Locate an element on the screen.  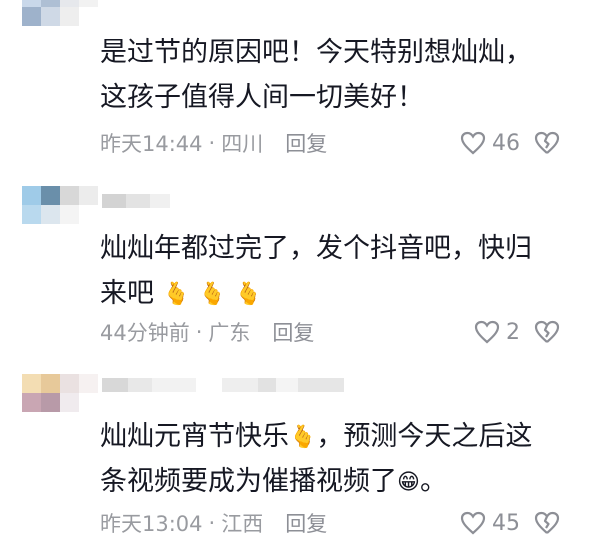
comment-line: 是过节的原因吧！今天特别想灿灿， is located at coordinates (316, 52).